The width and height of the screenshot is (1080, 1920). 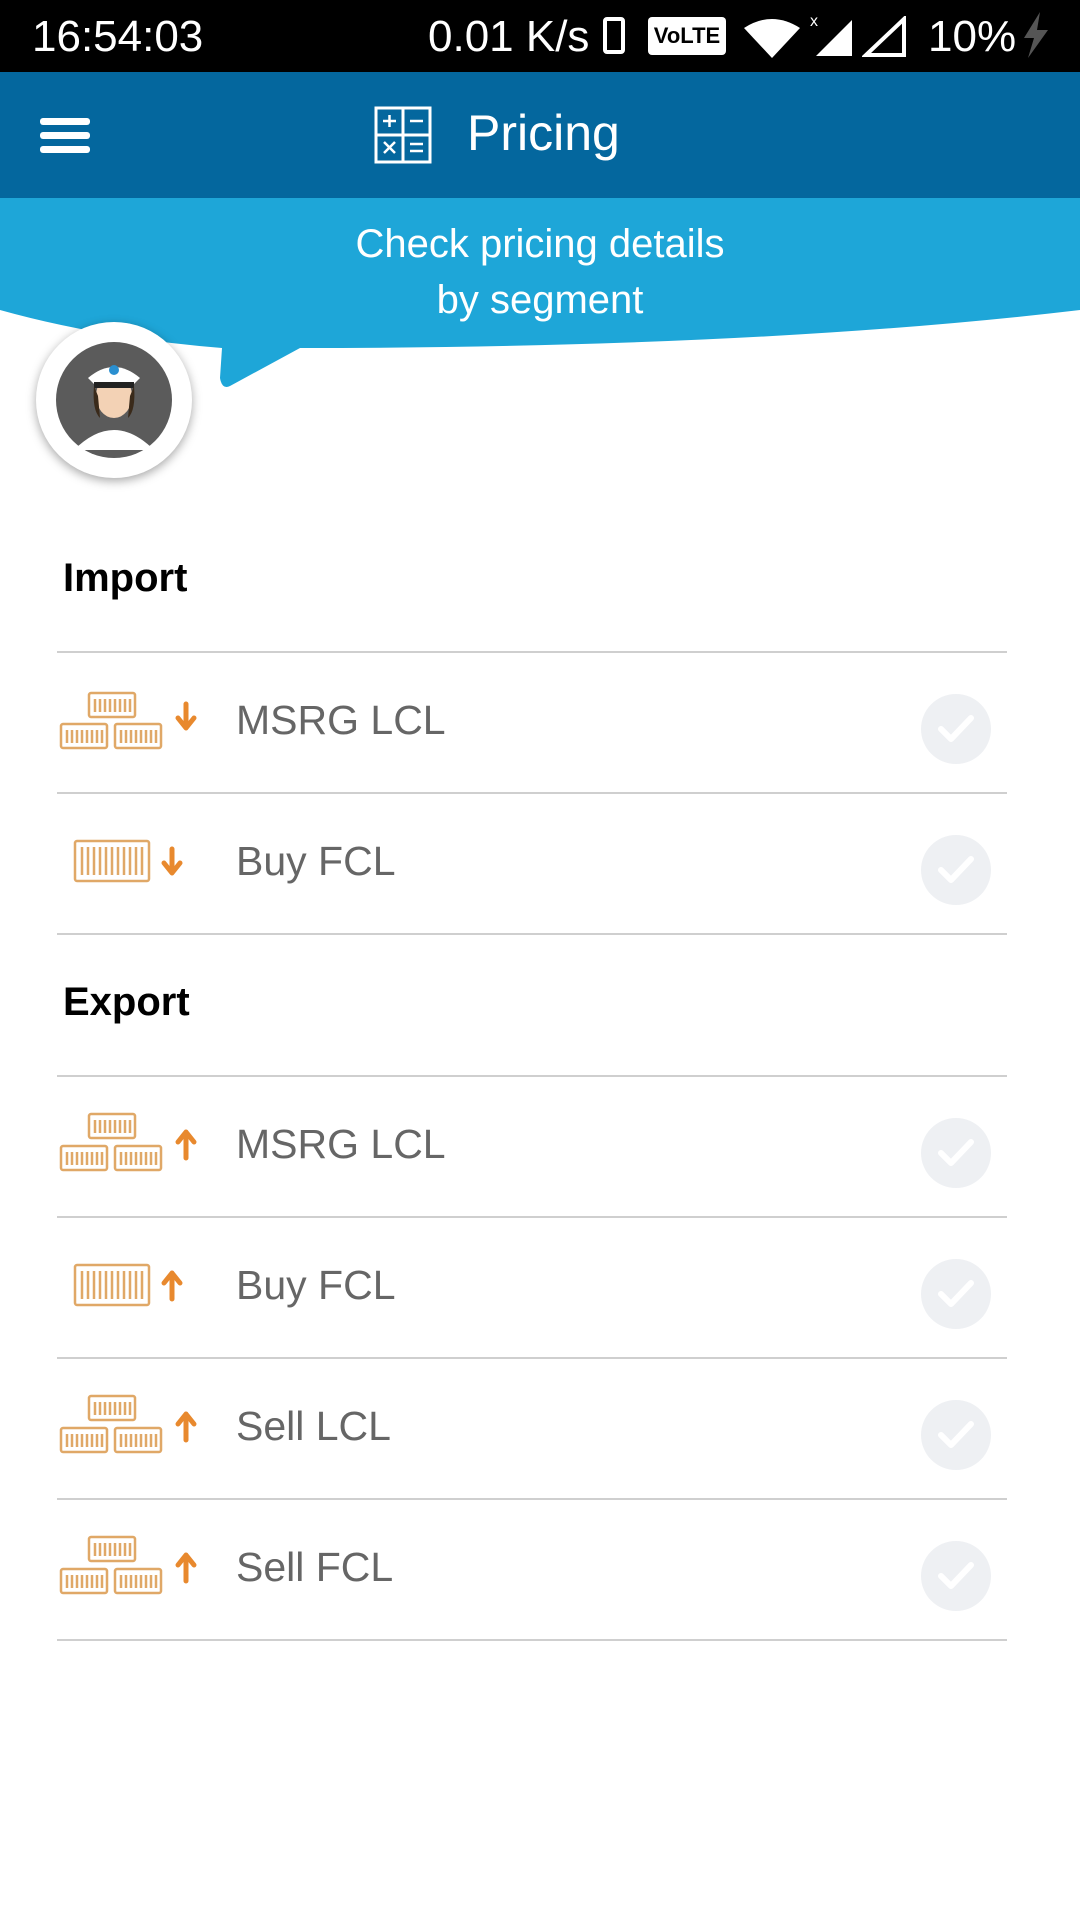 I want to click on wifi-icon, so click(x=772, y=38).